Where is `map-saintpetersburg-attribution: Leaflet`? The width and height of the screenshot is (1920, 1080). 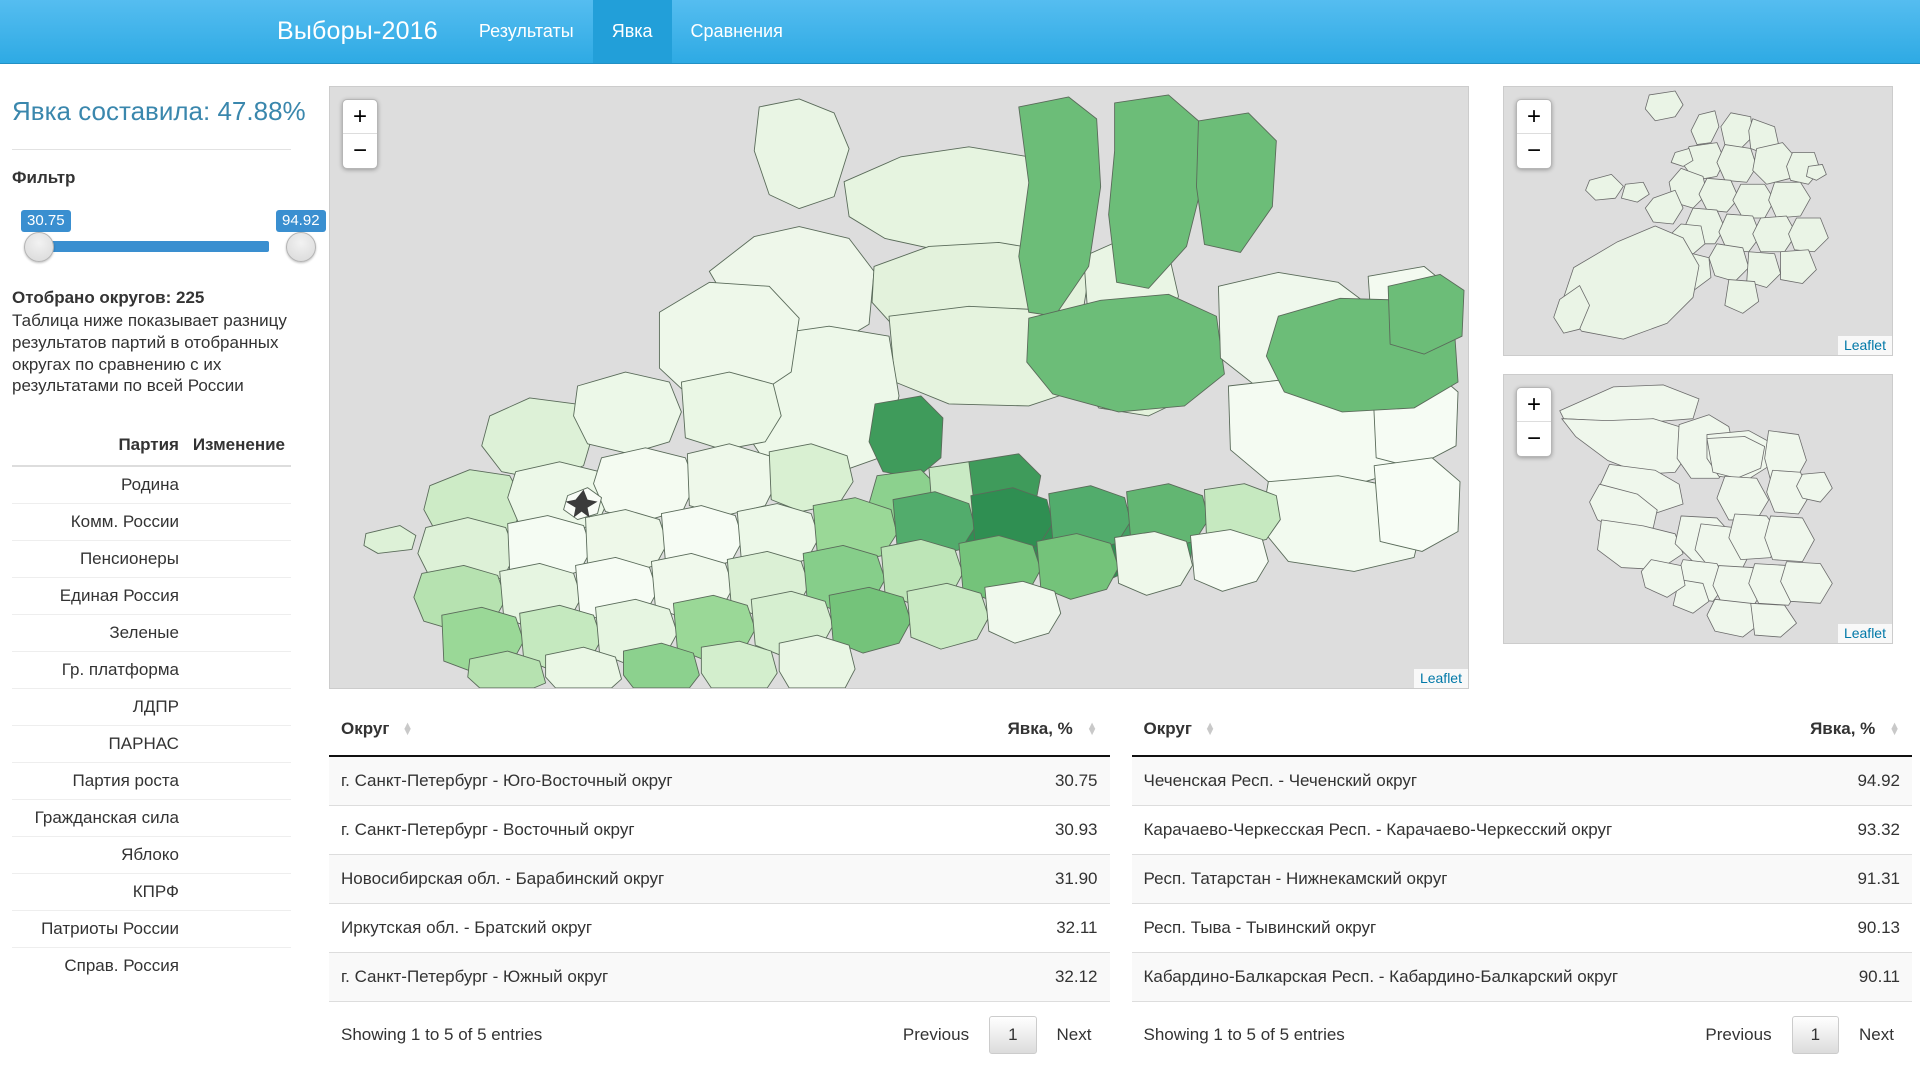
map-saintpetersburg-attribution: Leaflet is located at coordinates (1864, 633).